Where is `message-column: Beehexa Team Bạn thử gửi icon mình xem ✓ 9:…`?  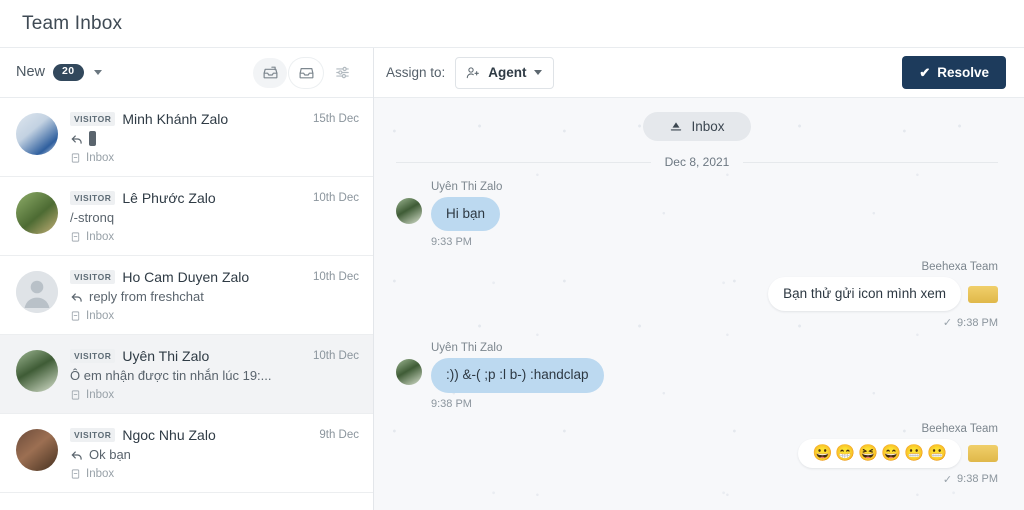
message-column: Beehexa Team Bạn thử gửi icon mình xem ✓ 9:… is located at coordinates (883, 295).